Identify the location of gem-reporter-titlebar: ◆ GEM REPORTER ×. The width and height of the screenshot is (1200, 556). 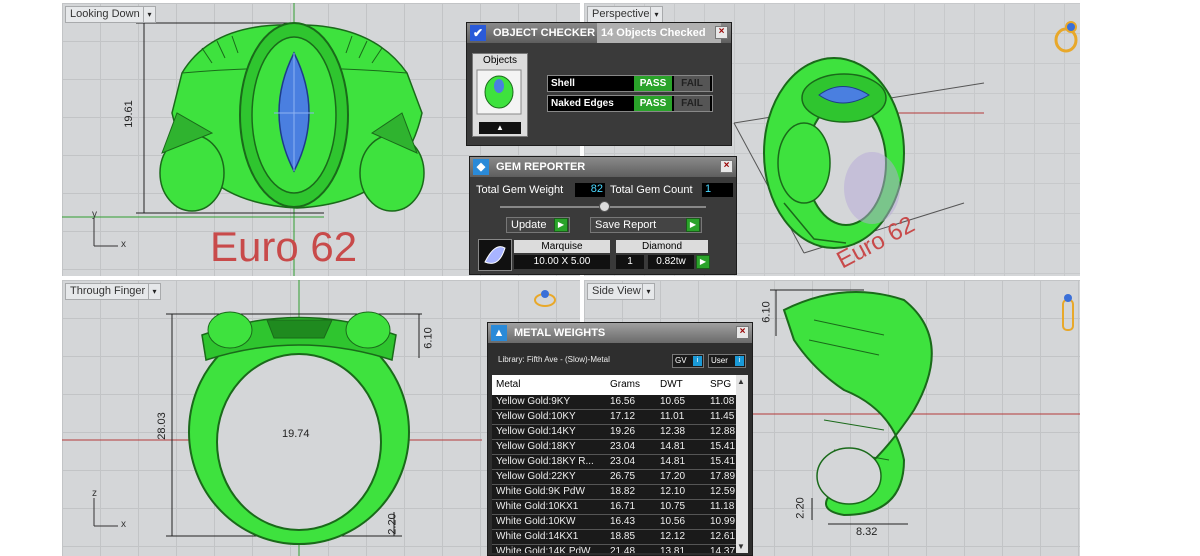
(603, 167).